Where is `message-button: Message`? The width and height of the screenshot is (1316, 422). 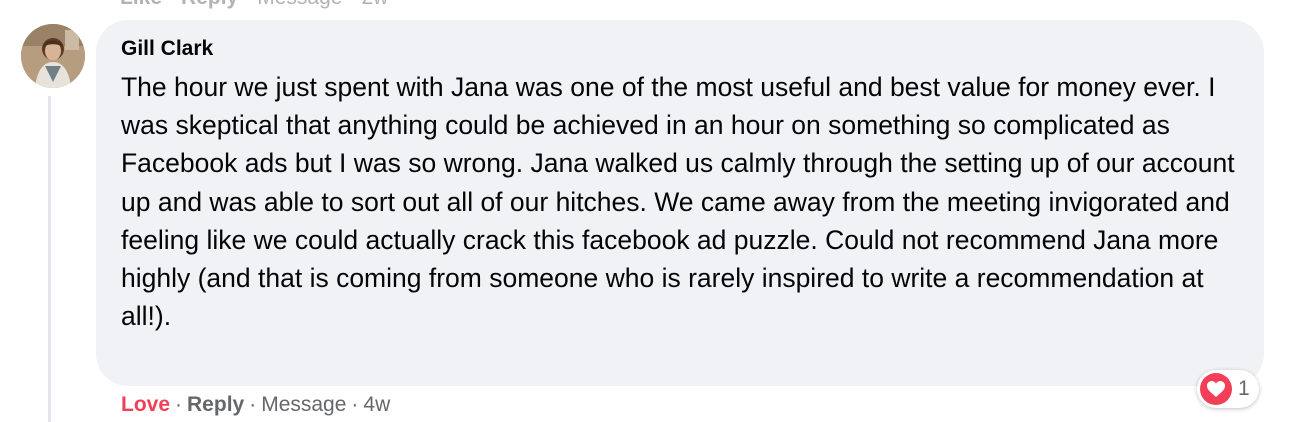 message-button: Message is located at coordinates (303, 404).